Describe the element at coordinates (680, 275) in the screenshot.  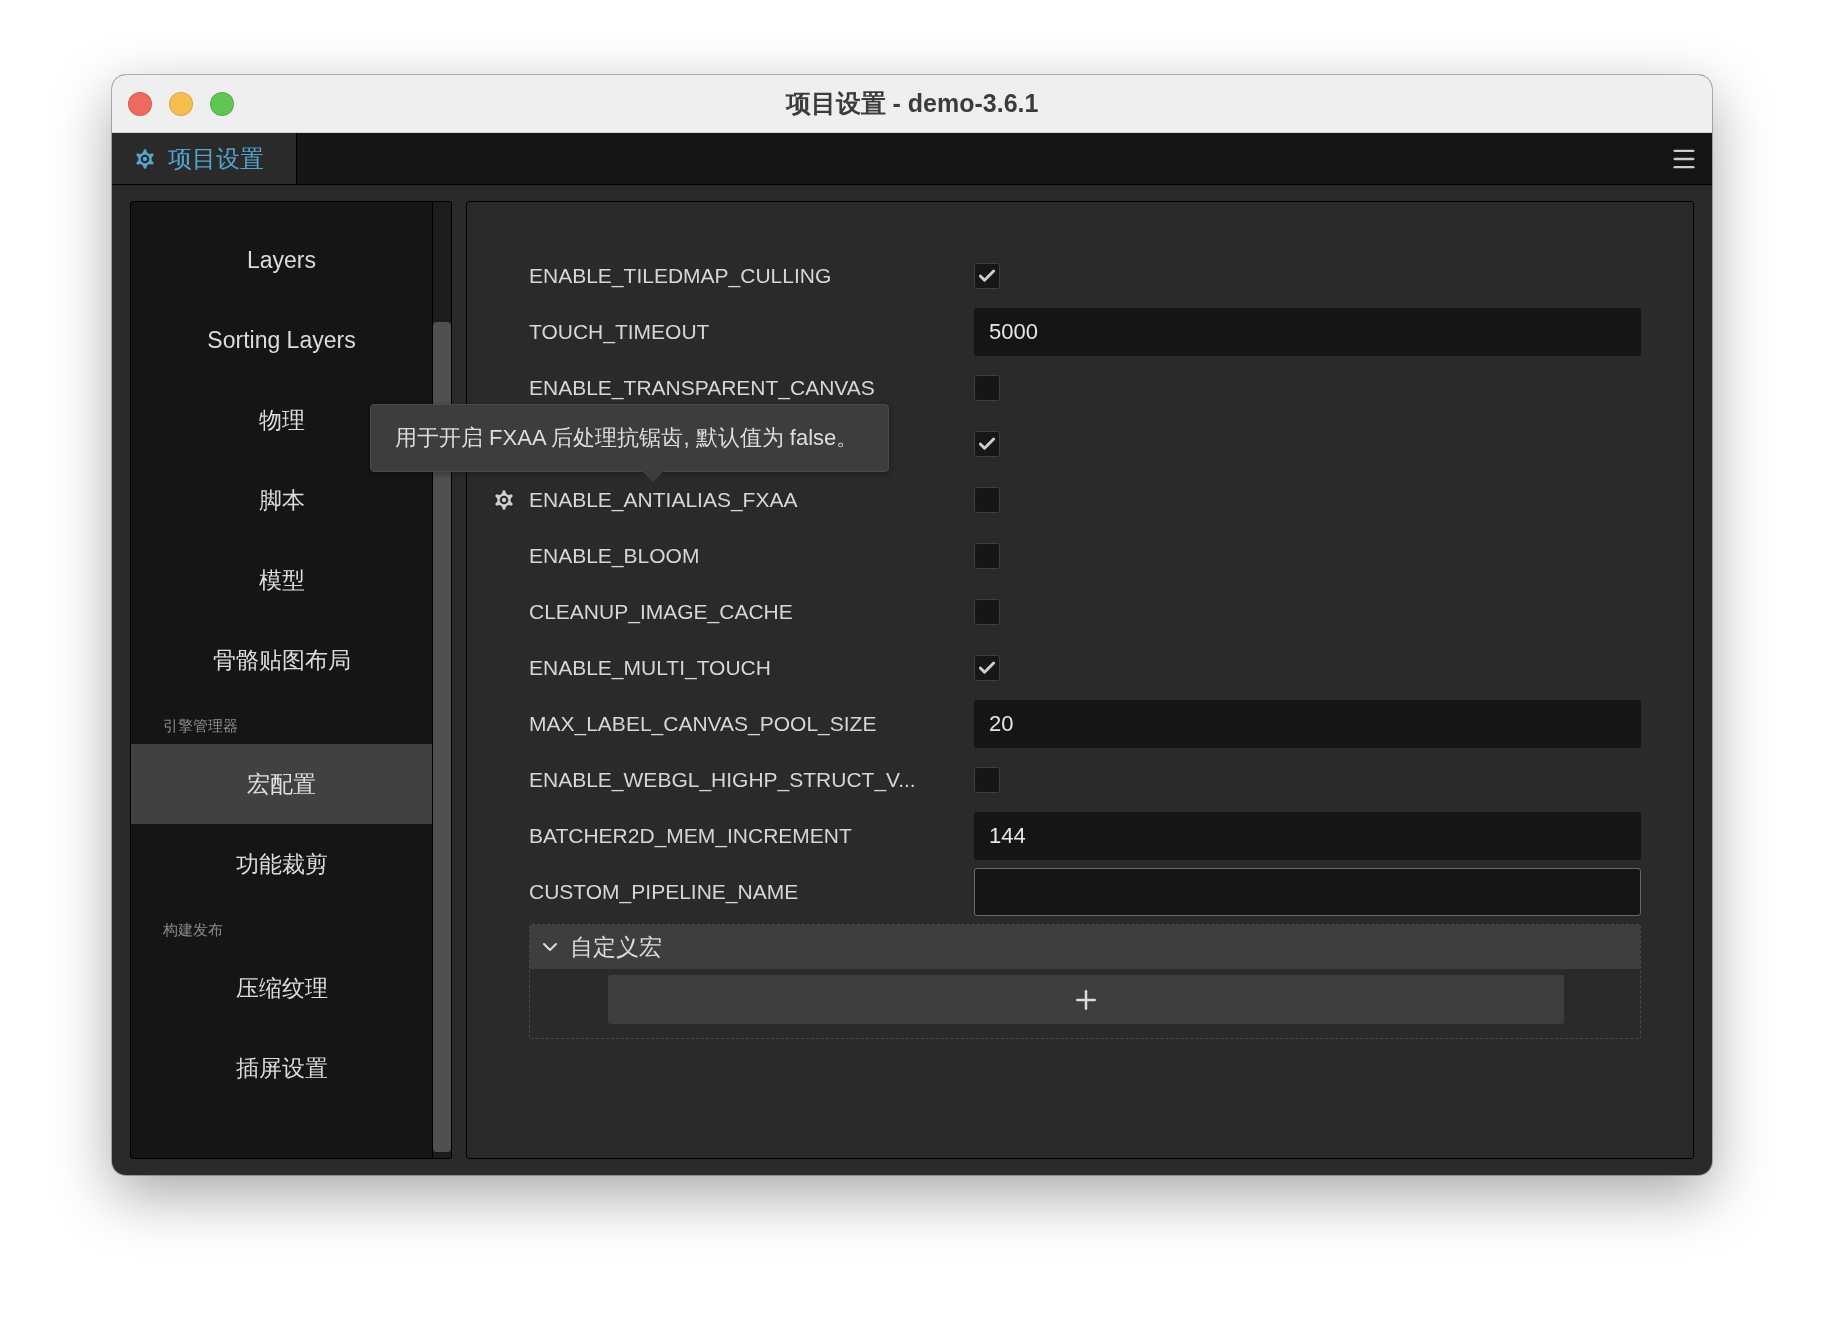
I see `setting-label: ENABLE_TILEDMAP_CULLING` at that location.